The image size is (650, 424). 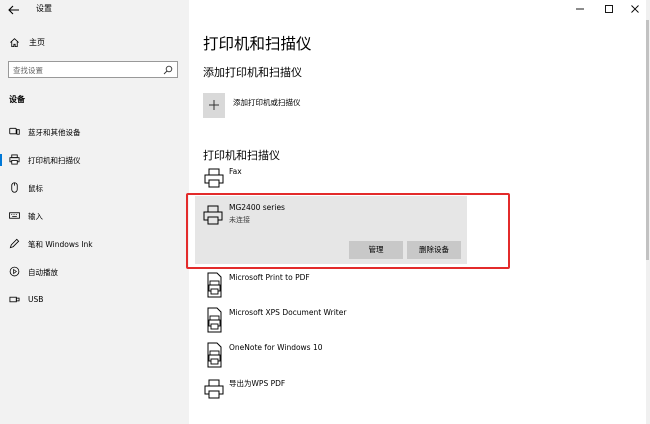 I want to click on section-header: 设备, so click(x=17, y=99).